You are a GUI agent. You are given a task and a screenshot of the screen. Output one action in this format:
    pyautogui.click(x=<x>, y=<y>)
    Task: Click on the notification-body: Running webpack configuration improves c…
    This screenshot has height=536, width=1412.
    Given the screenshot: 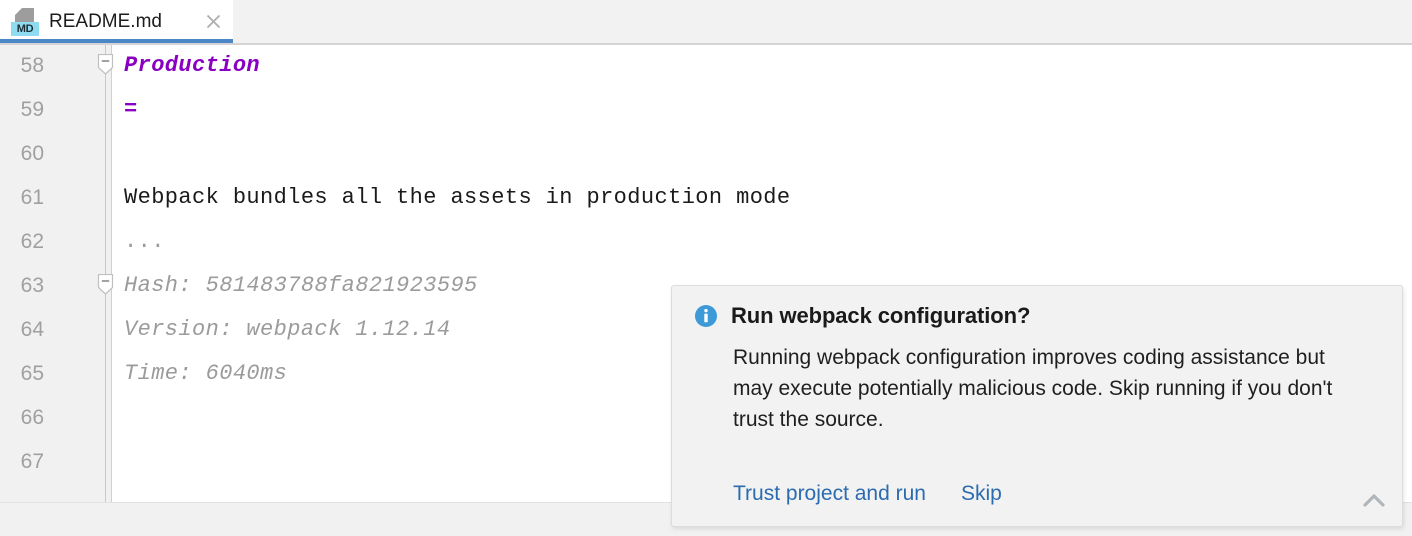 What is the action you would take?
    pyautogui.click(x=1033, y=388)
    